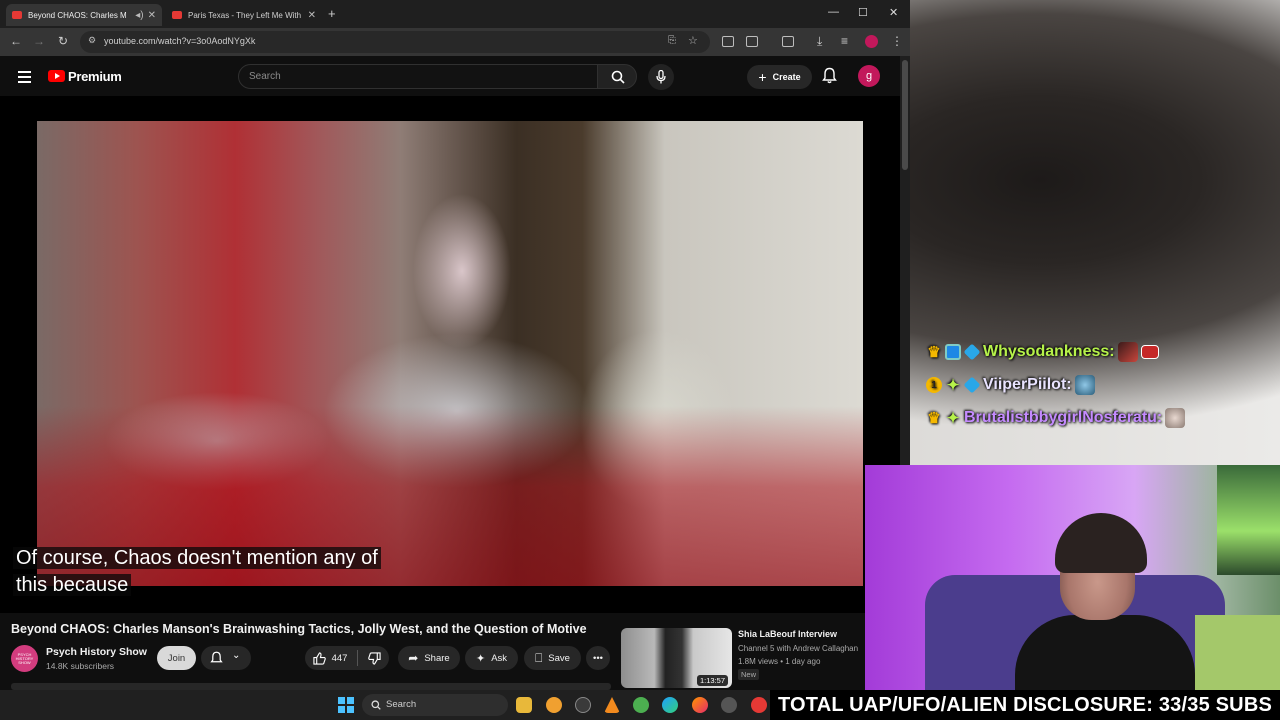 The width and height of the screenshot is (1280, 720). Describe the element at coordinates (693, 40) in the screenshot. I see `bookmark-star-icon: ☆` at that location.